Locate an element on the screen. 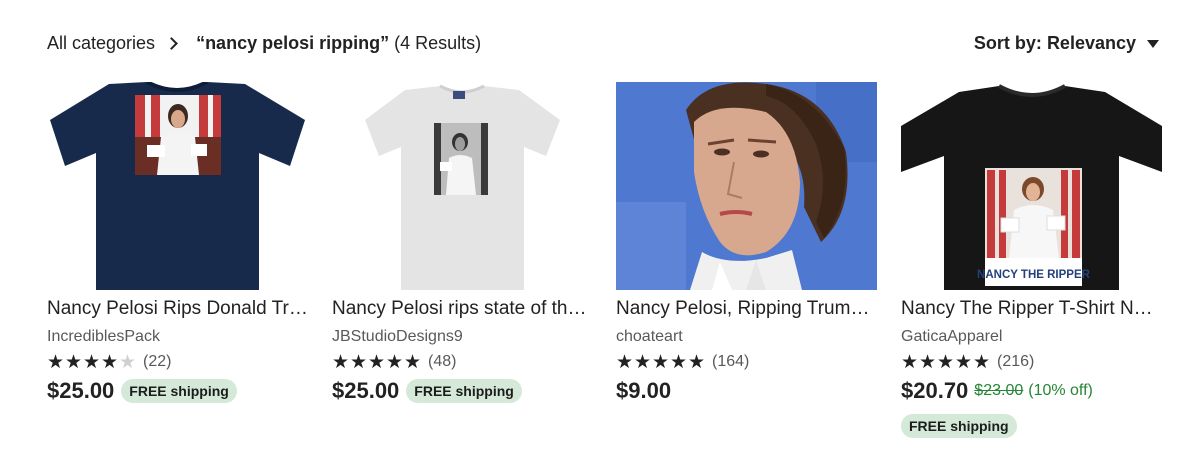 This screenshot has height=459, width=1200. review-count: (164) is located at coordinates (731, 361).